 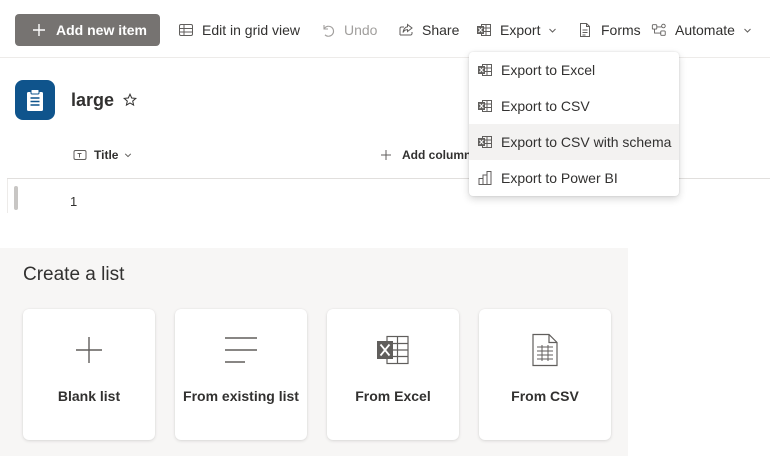 What do you see at coordinates (102, 30) in the screenshot?
I see `add-new-item-label: Add new item` at bounding box center [102, 30].